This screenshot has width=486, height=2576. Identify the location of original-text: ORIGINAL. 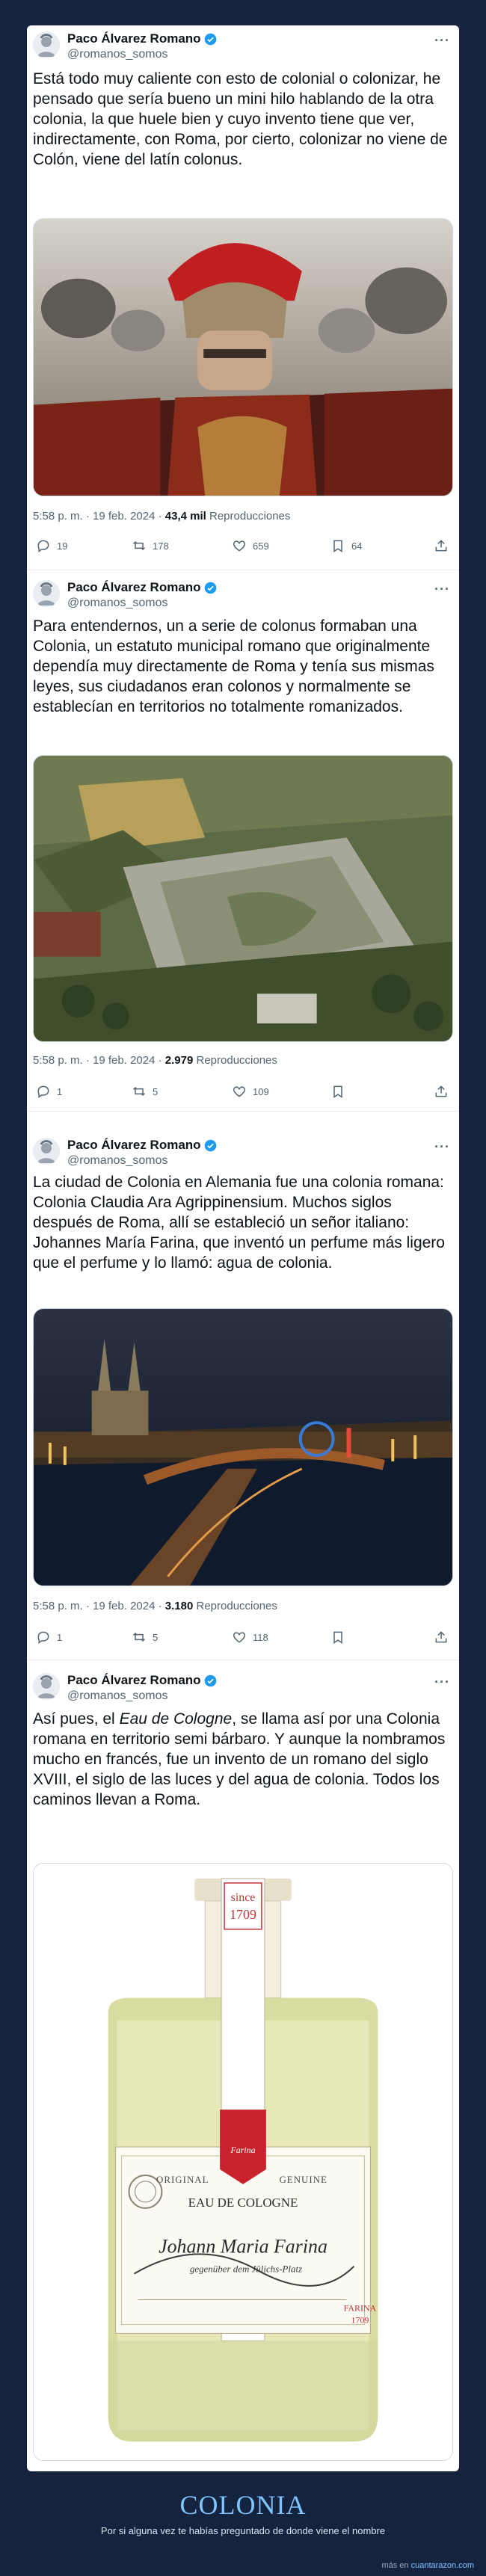
(182, 2179).